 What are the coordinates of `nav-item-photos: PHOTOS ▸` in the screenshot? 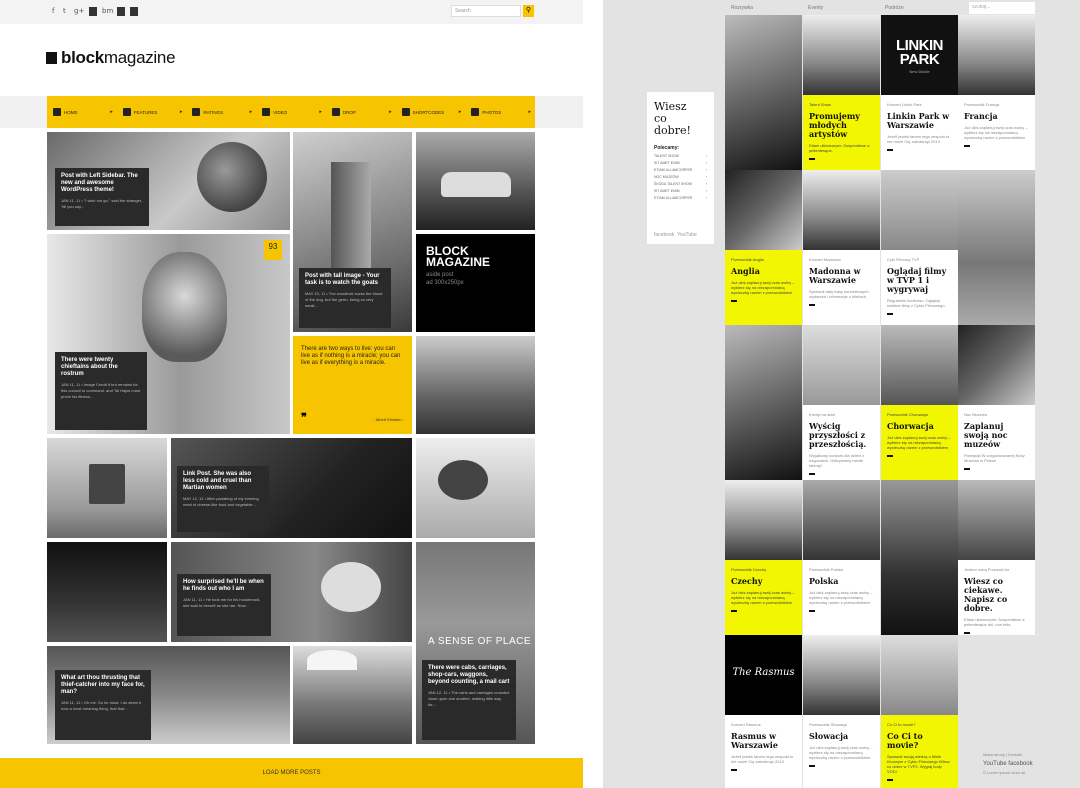 It's located at (500, 112).